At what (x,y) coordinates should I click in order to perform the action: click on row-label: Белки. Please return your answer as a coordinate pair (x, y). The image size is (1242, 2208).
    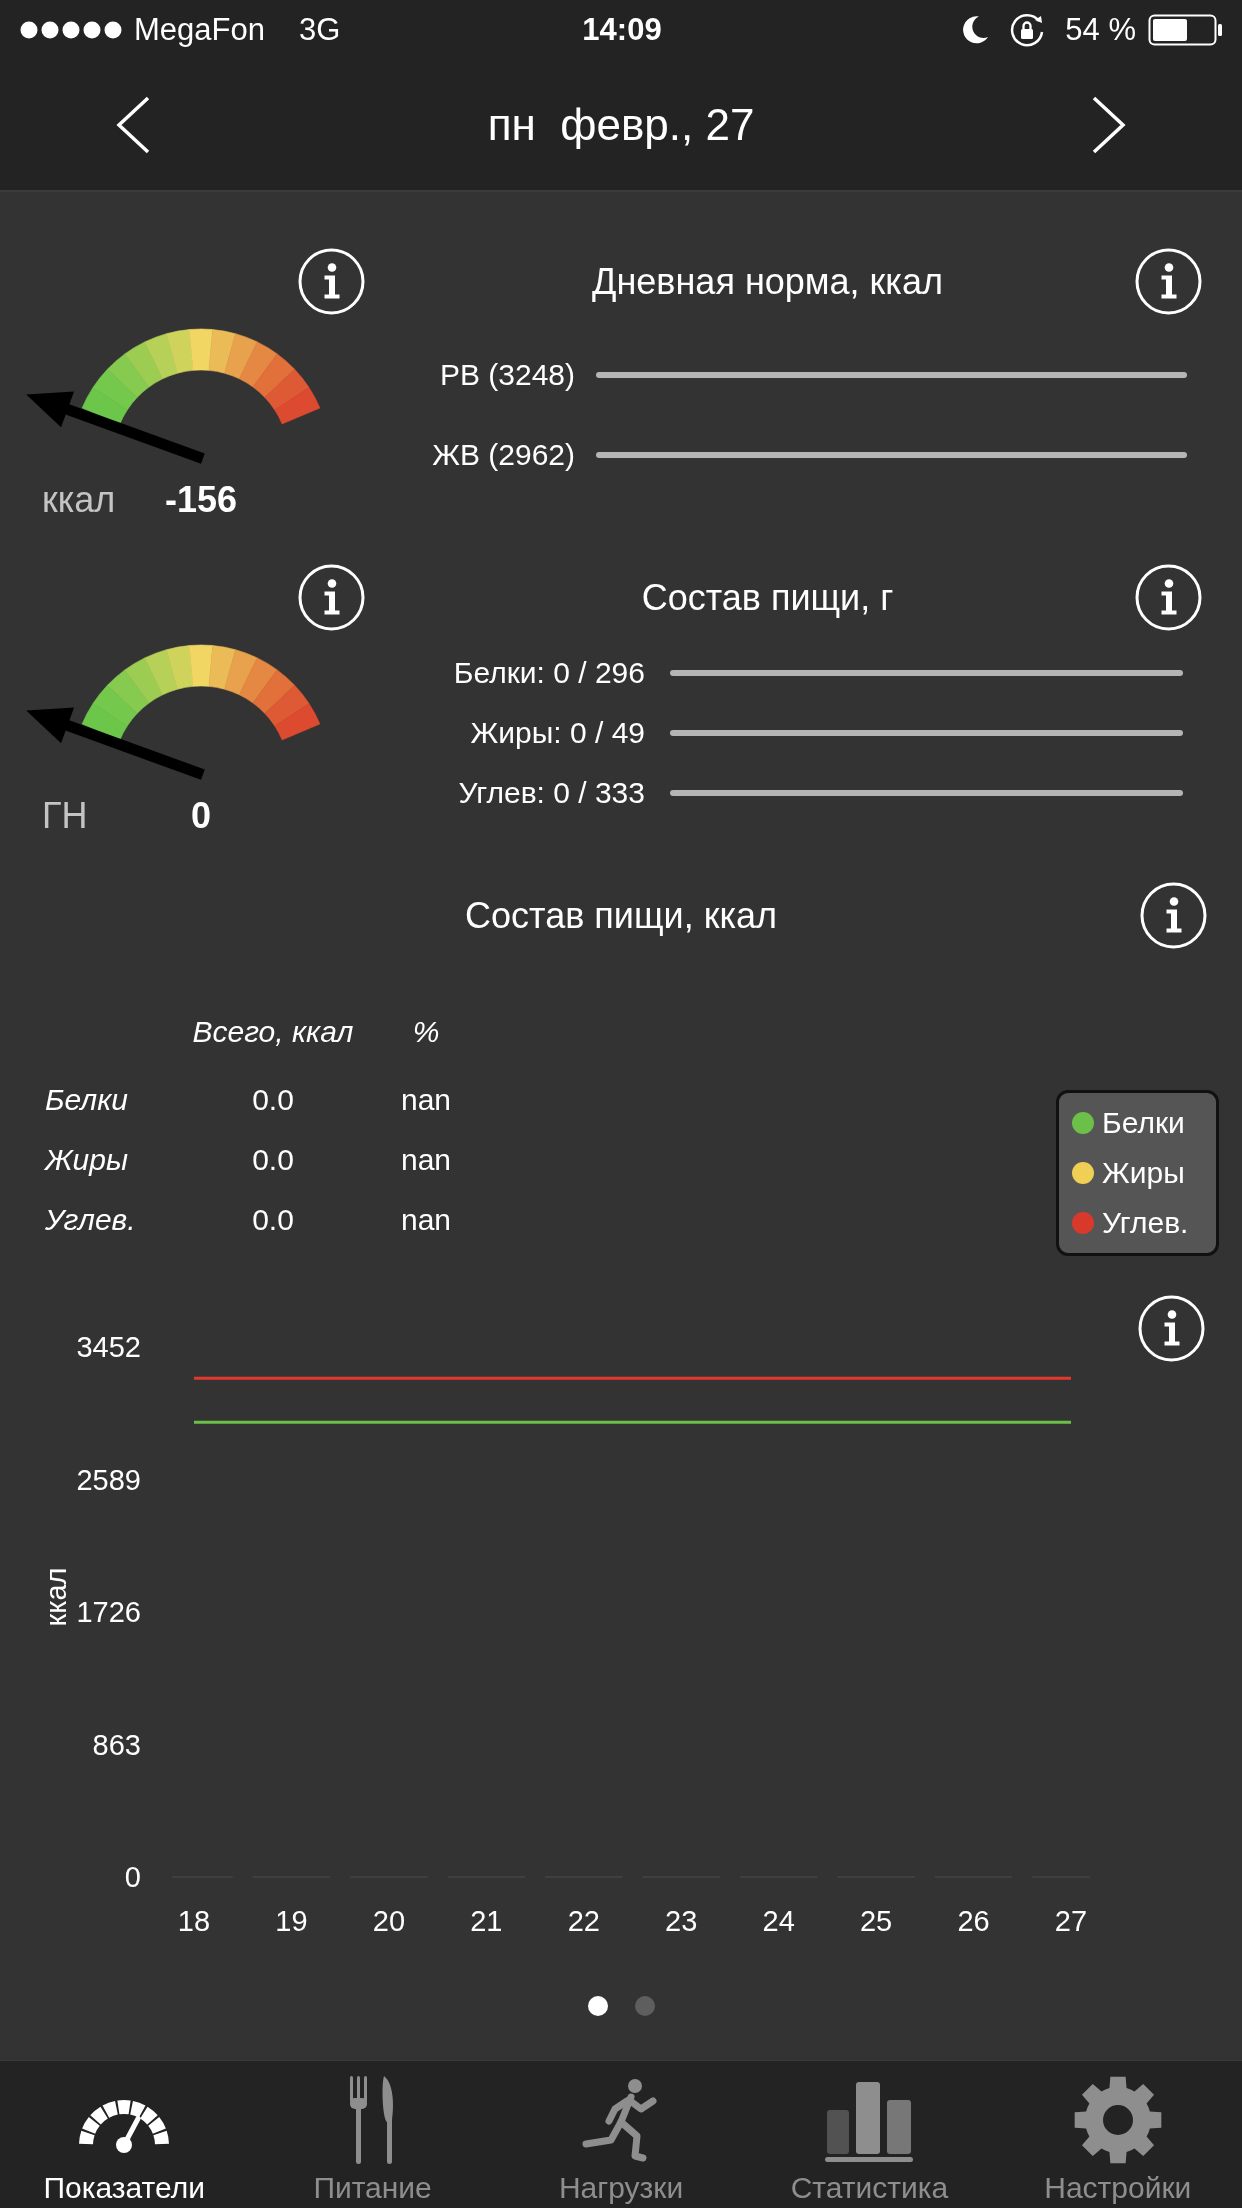
    Looking at the image, I should click on (86, 1100).